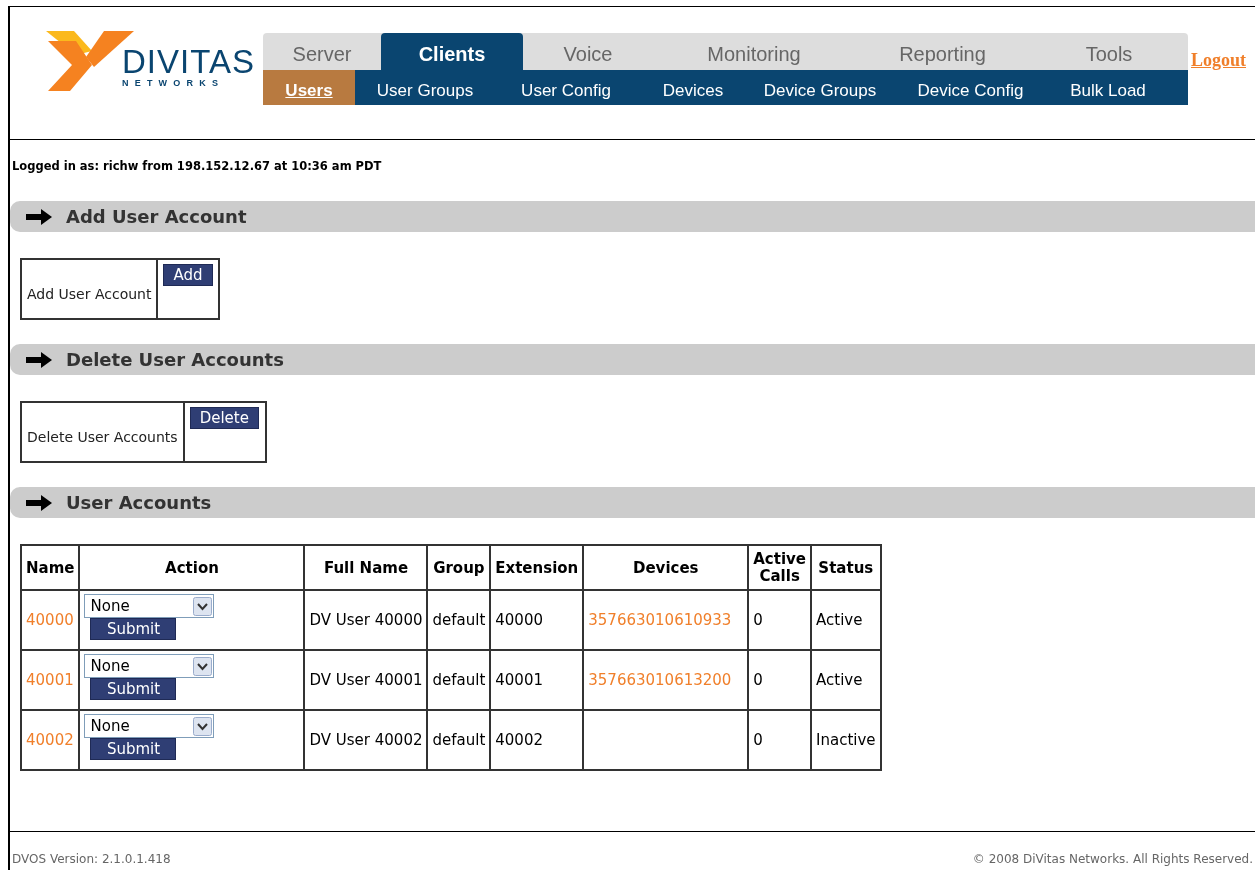 Image resolution: width=1255 pixels, height=870 pixels. I want to click on nav-tab: Server, so click(322, 51).